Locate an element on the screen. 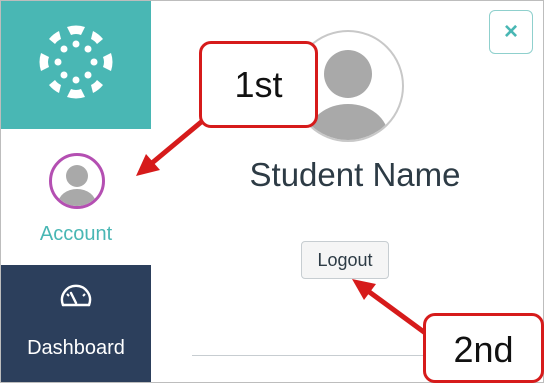 The width and height of the screenshot is (544, 384). divider is located at coordinates (308, 355).